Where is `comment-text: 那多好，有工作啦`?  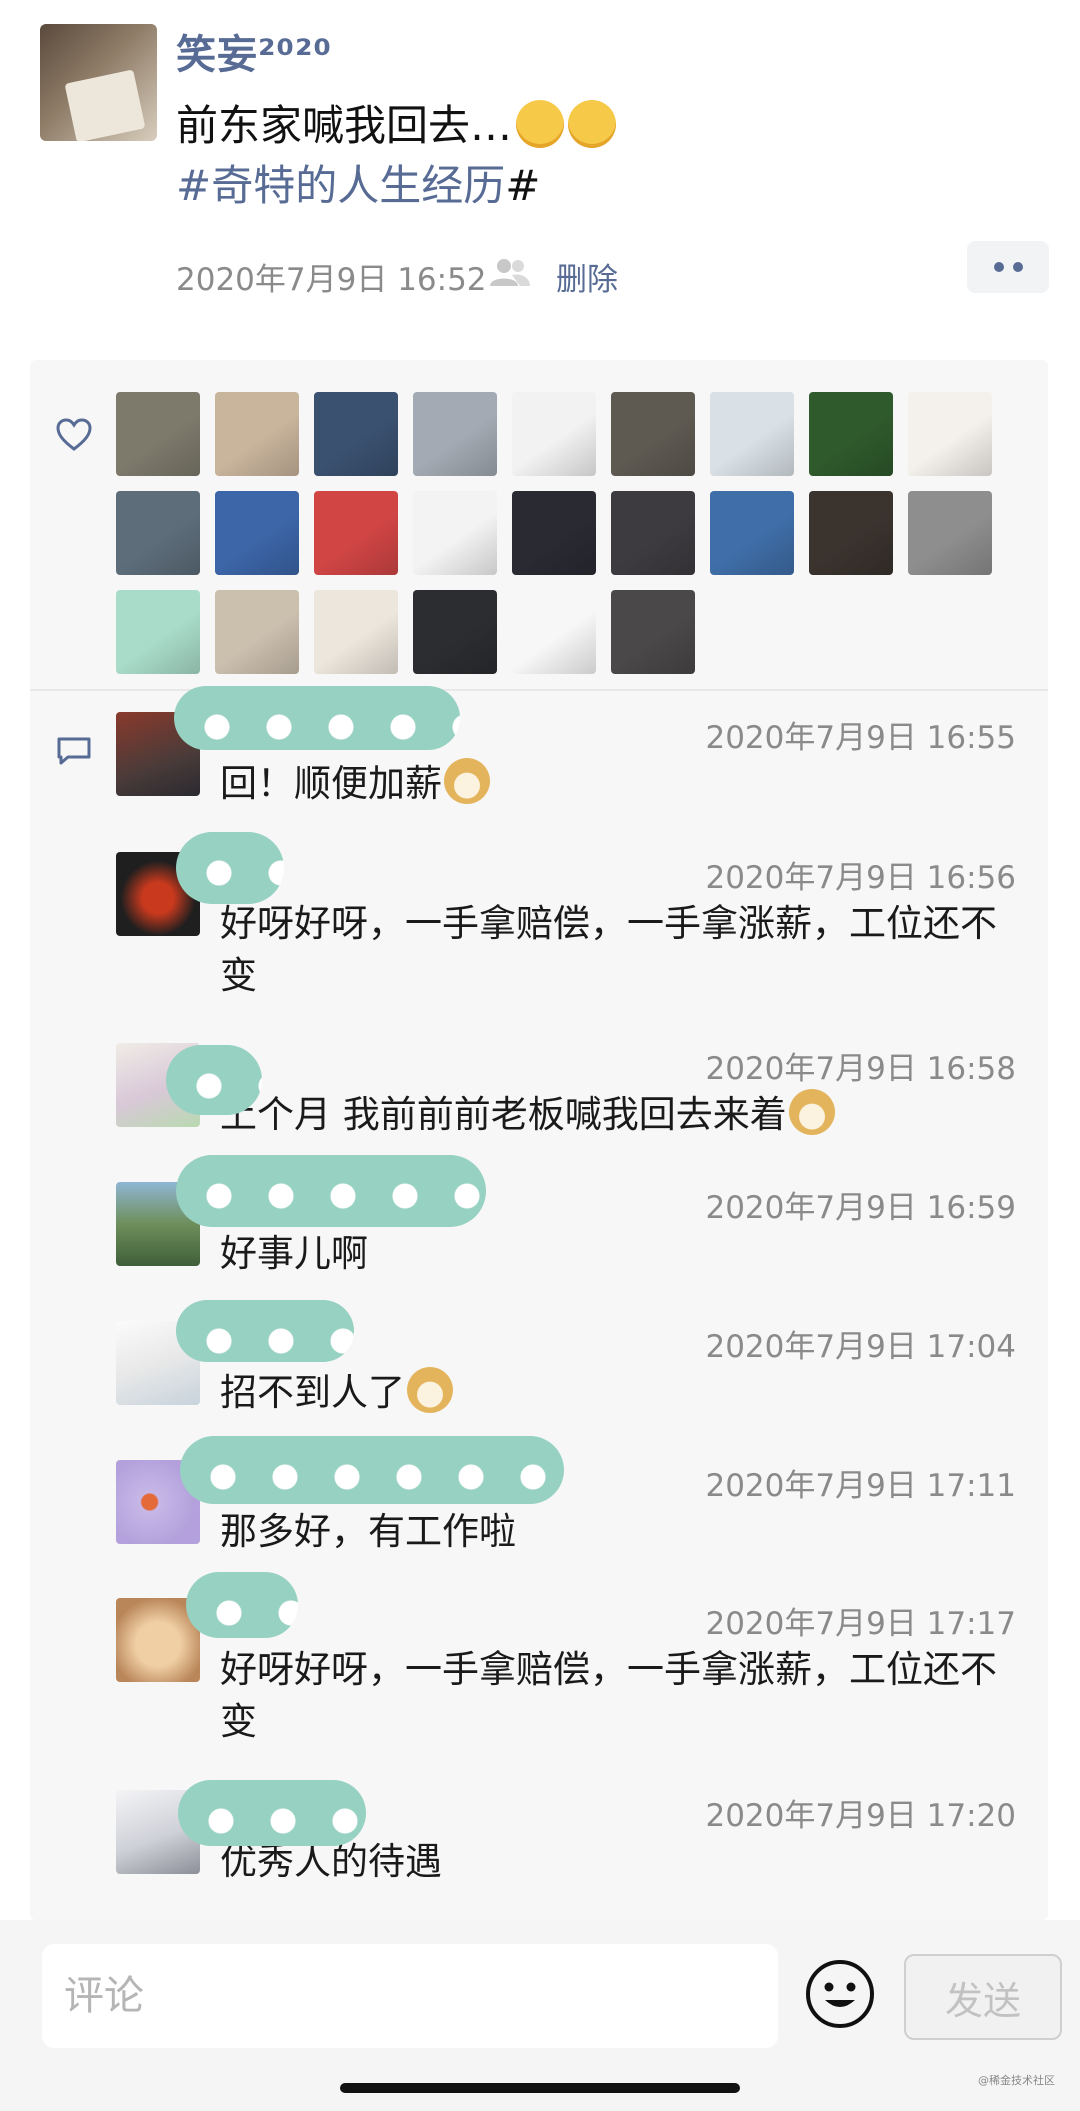
comment-text: 那多好，有工作啦 is located at coordinates (368, 1531).